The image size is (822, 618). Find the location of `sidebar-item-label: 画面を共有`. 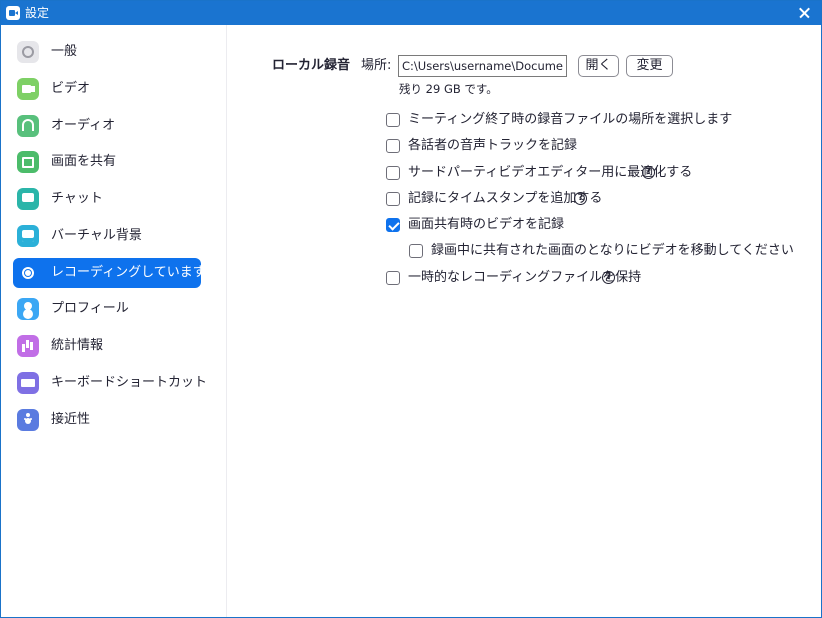

sidebar-item-label: 画面を共有 is located at coordinates (84, 161).